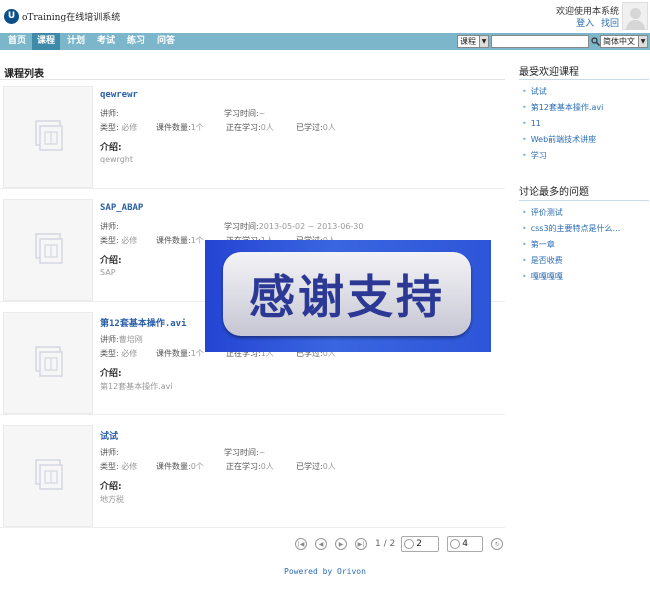  I want to click on course-time: 学习时间:2013-05-02 ~ 2013-06-30, so click(294, 226).